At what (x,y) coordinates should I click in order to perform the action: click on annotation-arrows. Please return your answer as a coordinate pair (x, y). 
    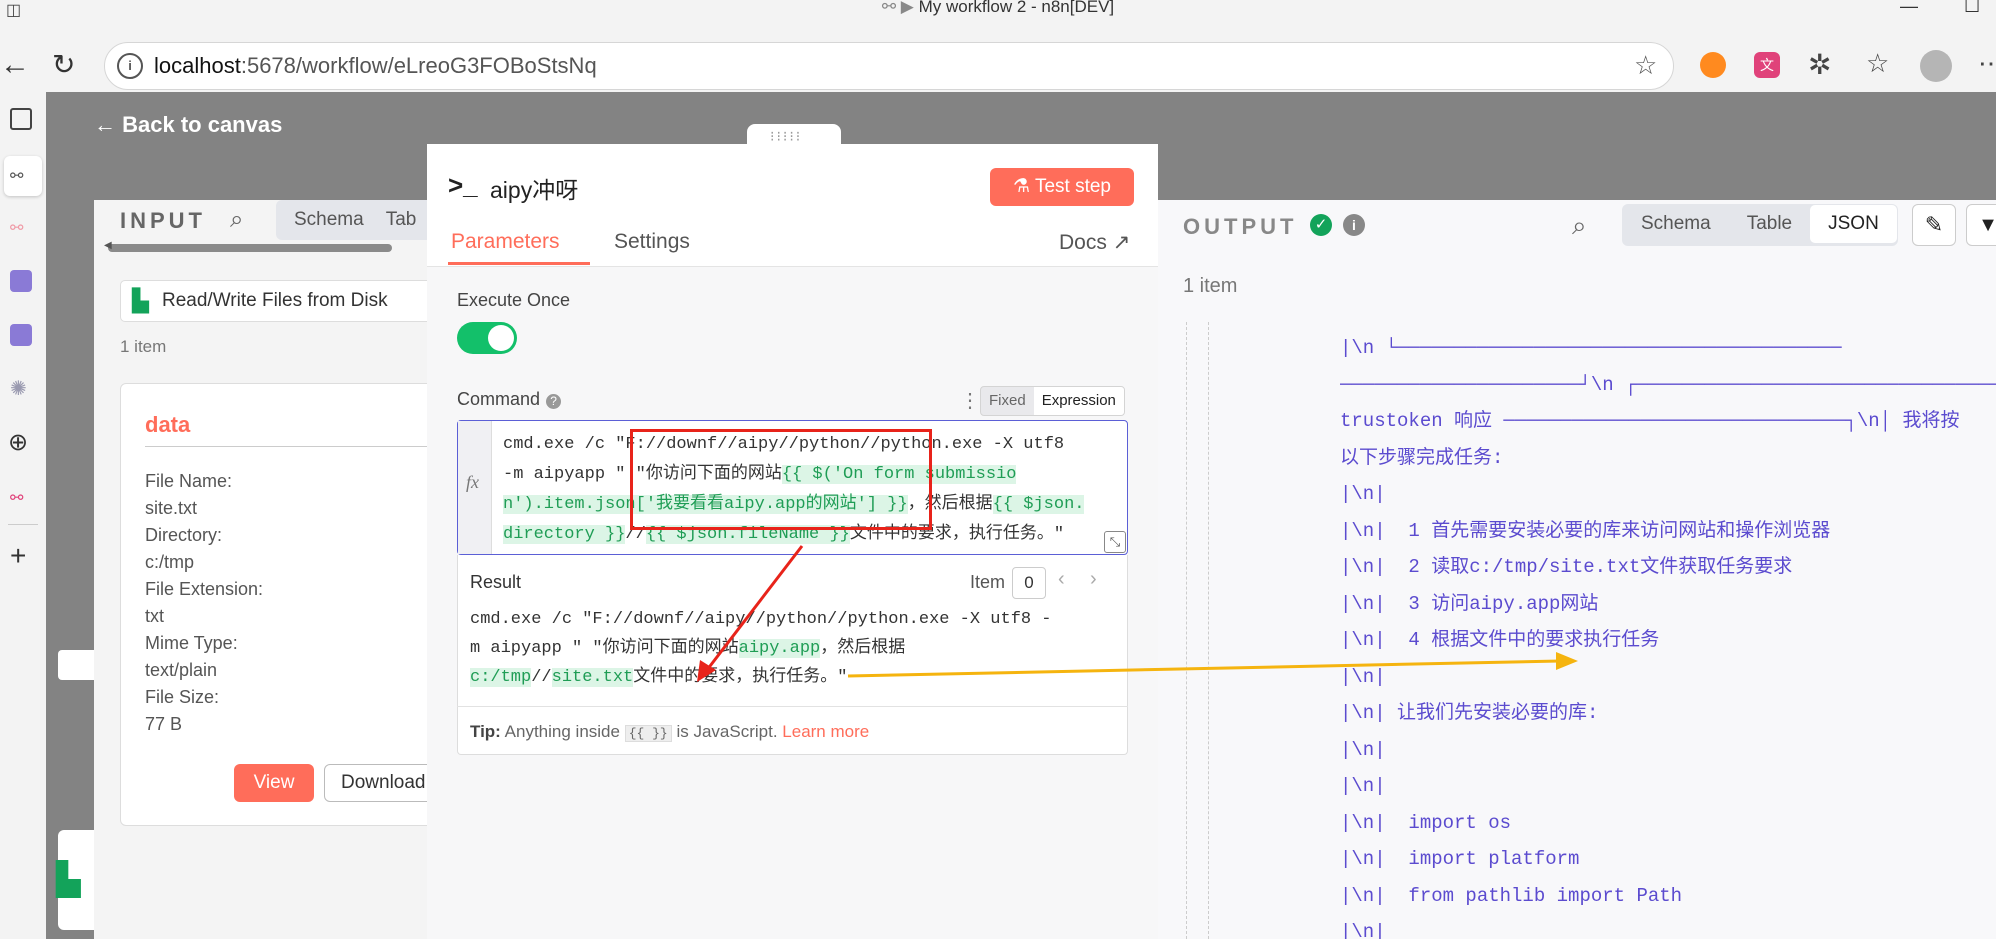
    Looking at the image, I should click on (1137, 613).